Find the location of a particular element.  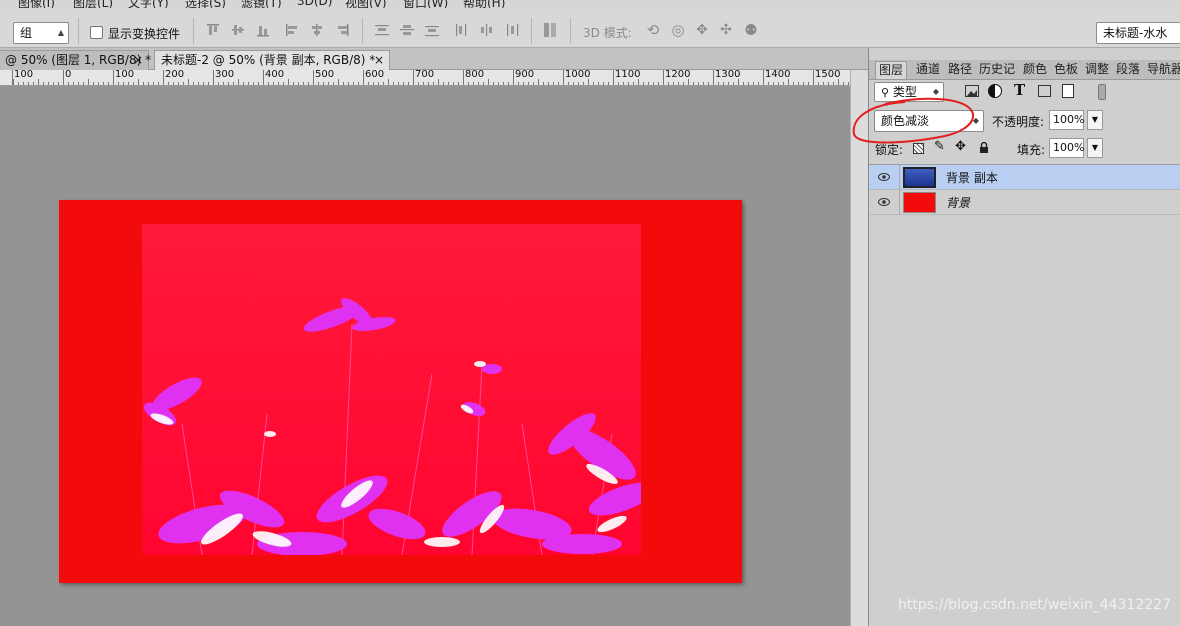

menu-help: 帮助(H) is located at coordinates (484, 4).